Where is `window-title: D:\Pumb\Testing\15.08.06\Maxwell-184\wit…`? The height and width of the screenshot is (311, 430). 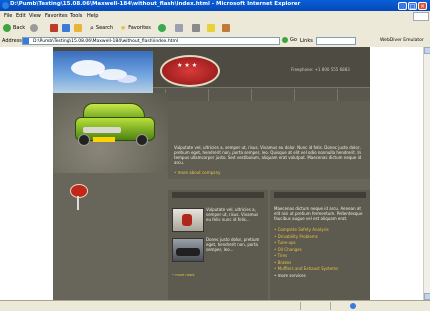 window-title: D:\Pumb\Testing\15.08.06\Maxwell-184\wit… is located at coordinates (155, 4).